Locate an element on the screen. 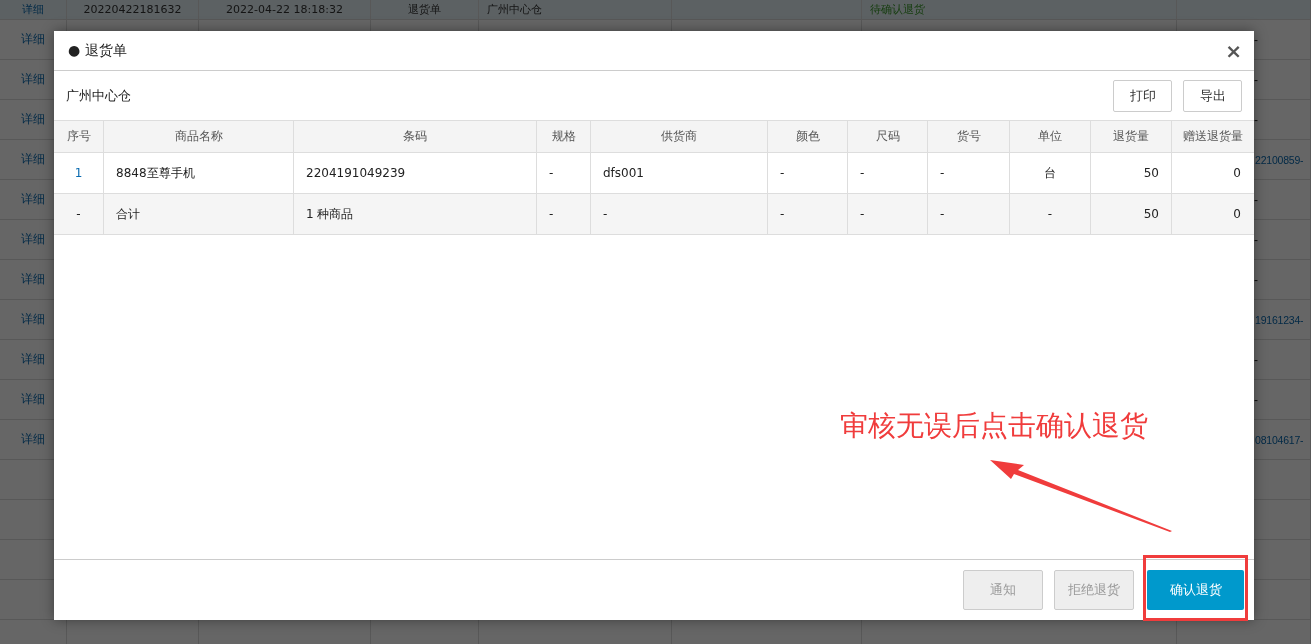  table-cell: 08104617- is located at coordinates (1279, 439).